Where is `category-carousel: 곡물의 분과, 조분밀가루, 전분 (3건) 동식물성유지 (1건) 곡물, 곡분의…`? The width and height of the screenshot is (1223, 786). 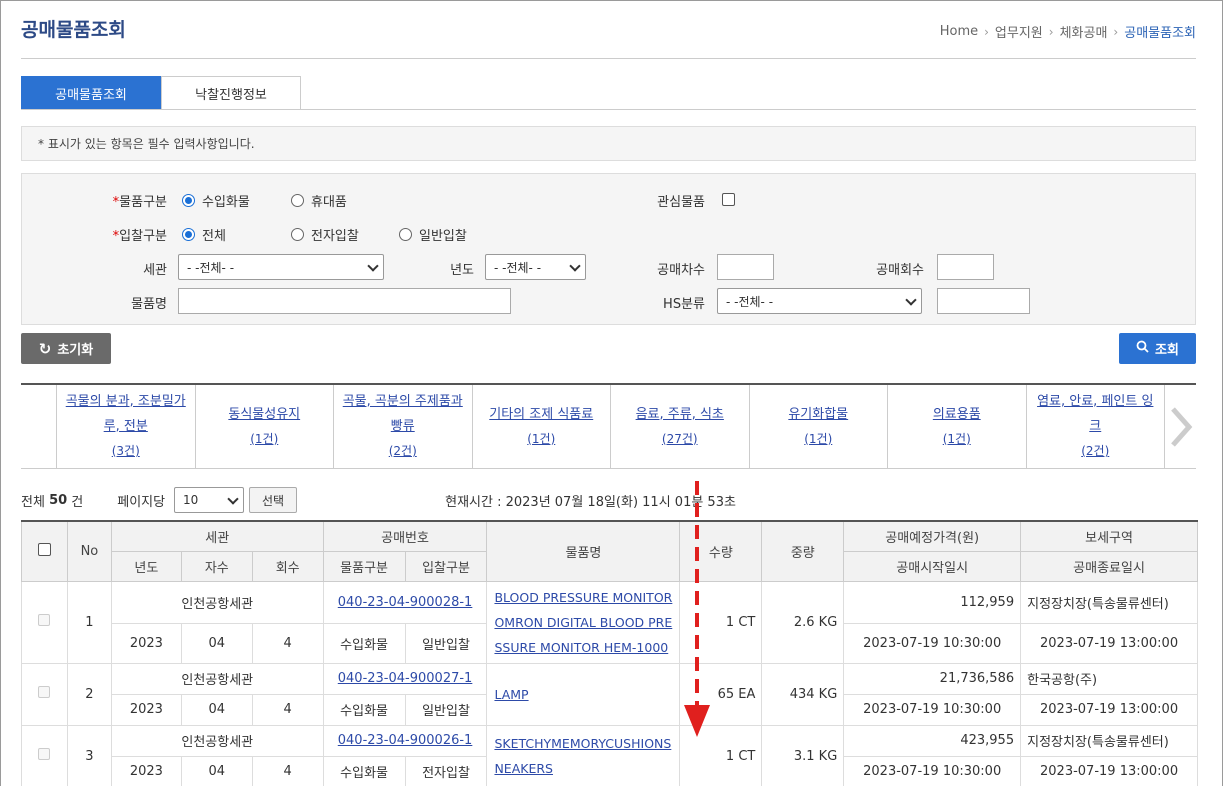 category-carousel: 곡물의 분과, 조분밀가루, 전분 (3건) 동식물성유지 (1건) 곡물, 곡분의… is located at coordinates (608, 426).